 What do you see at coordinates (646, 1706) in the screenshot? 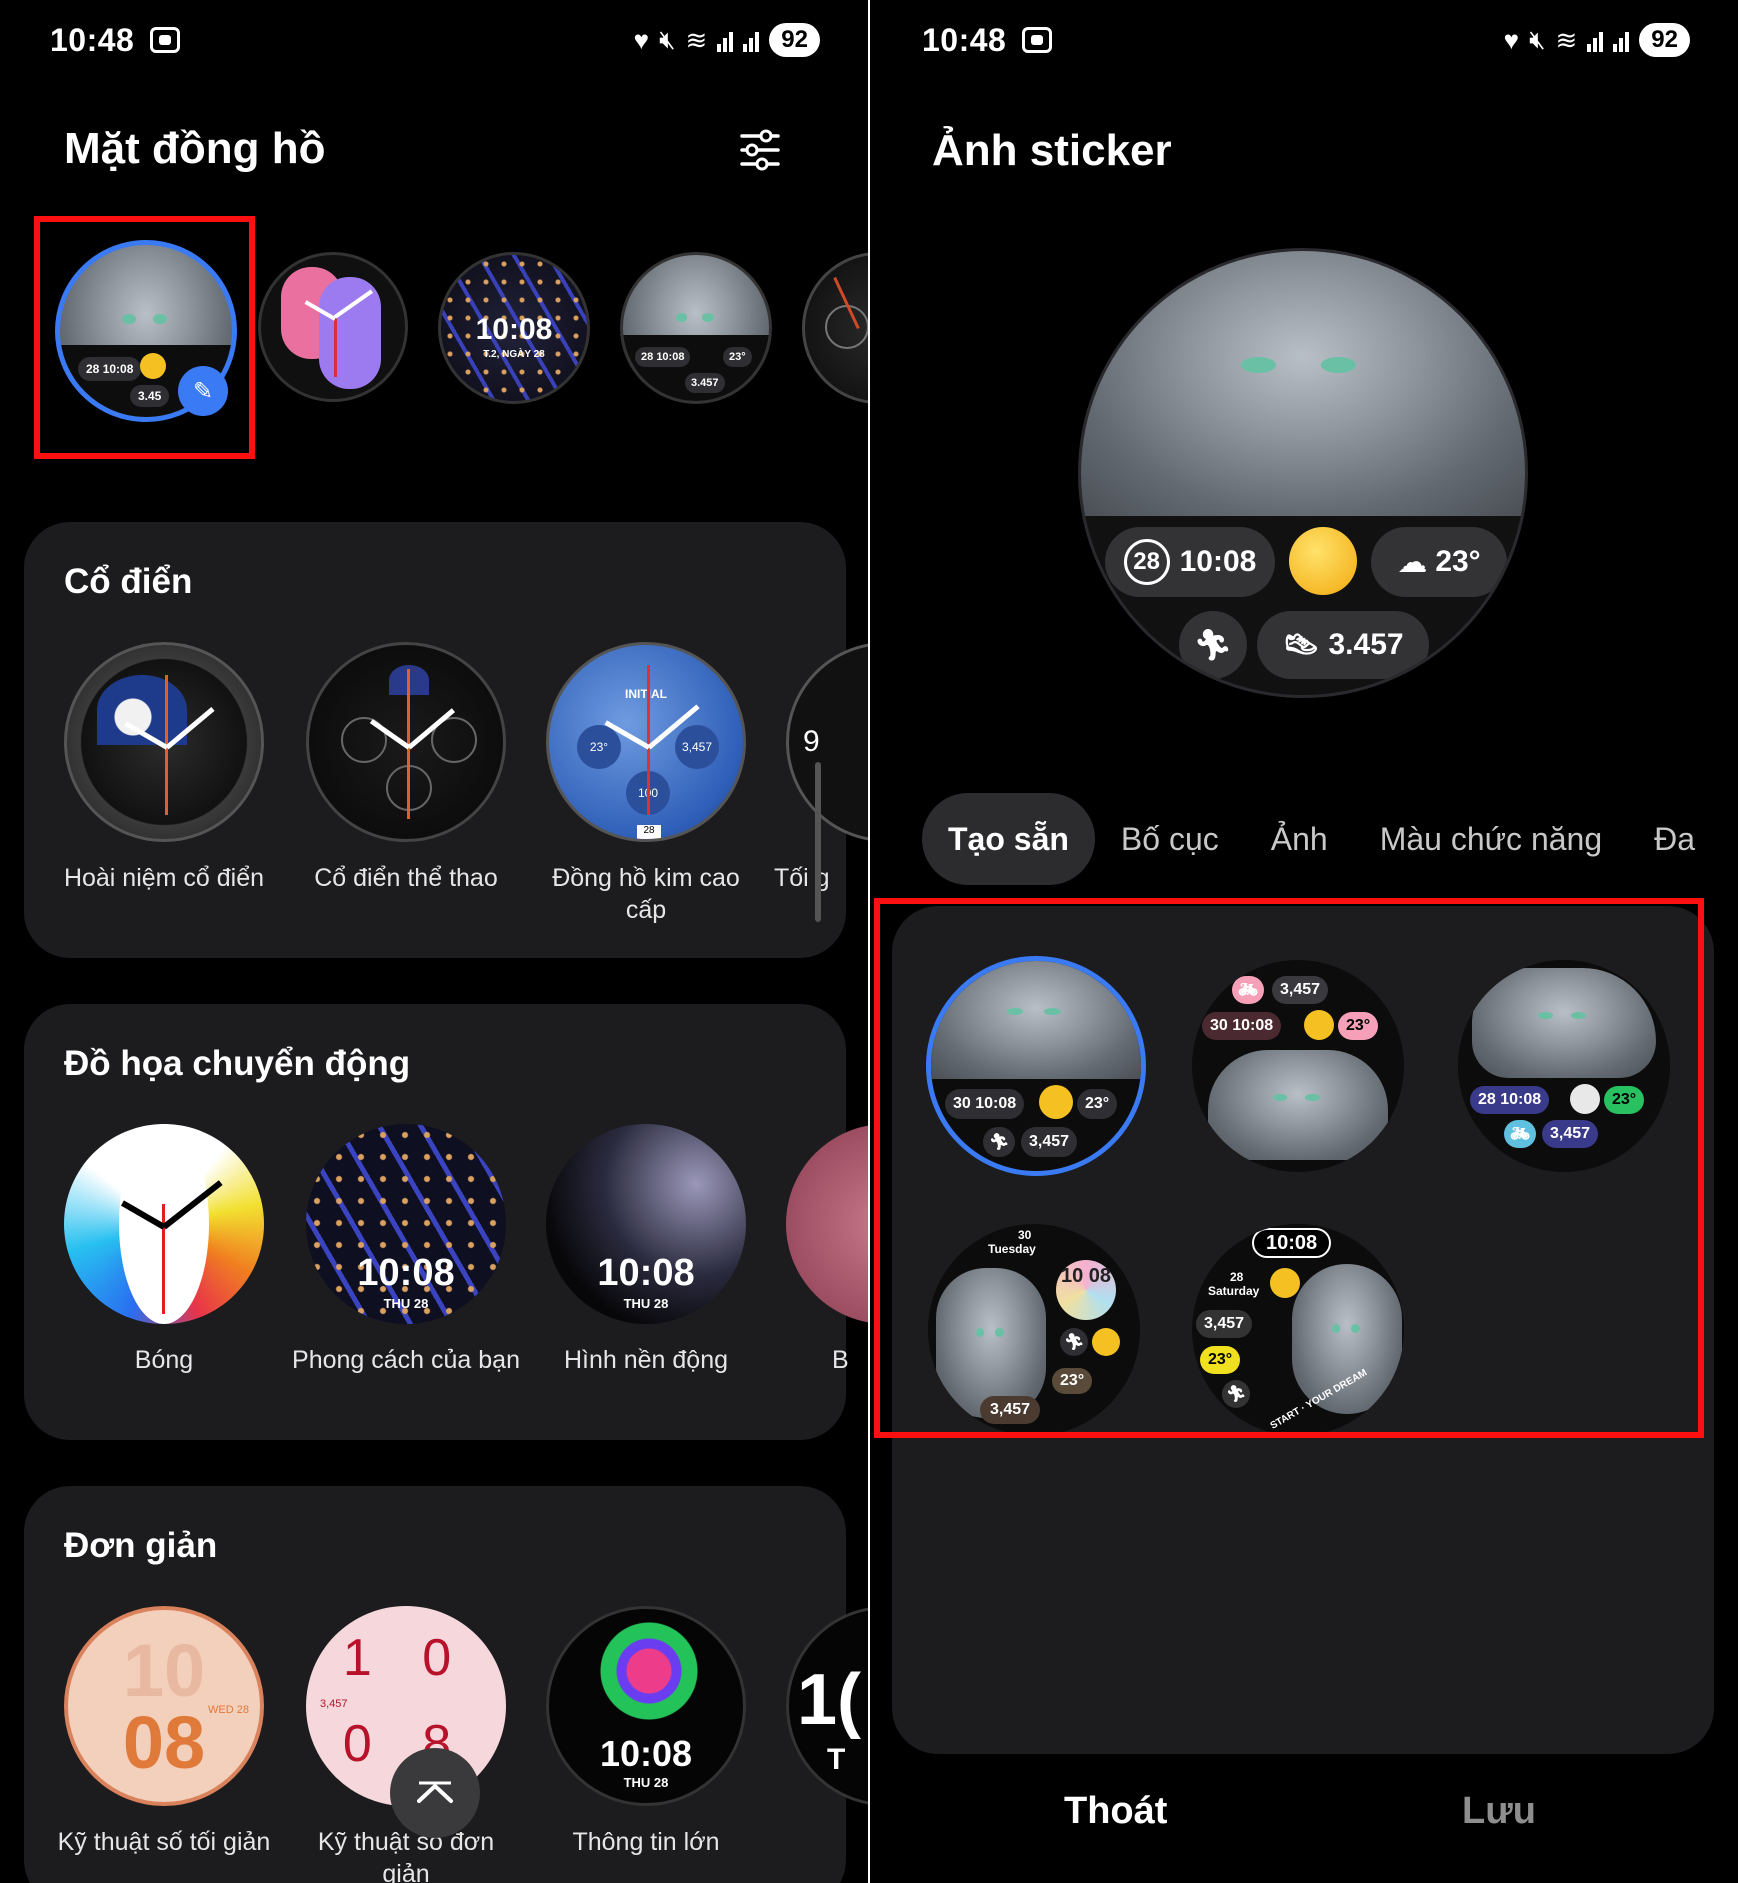
I see `face-big-info: 10:08 THU 28` at bounding box center [646, 1706].